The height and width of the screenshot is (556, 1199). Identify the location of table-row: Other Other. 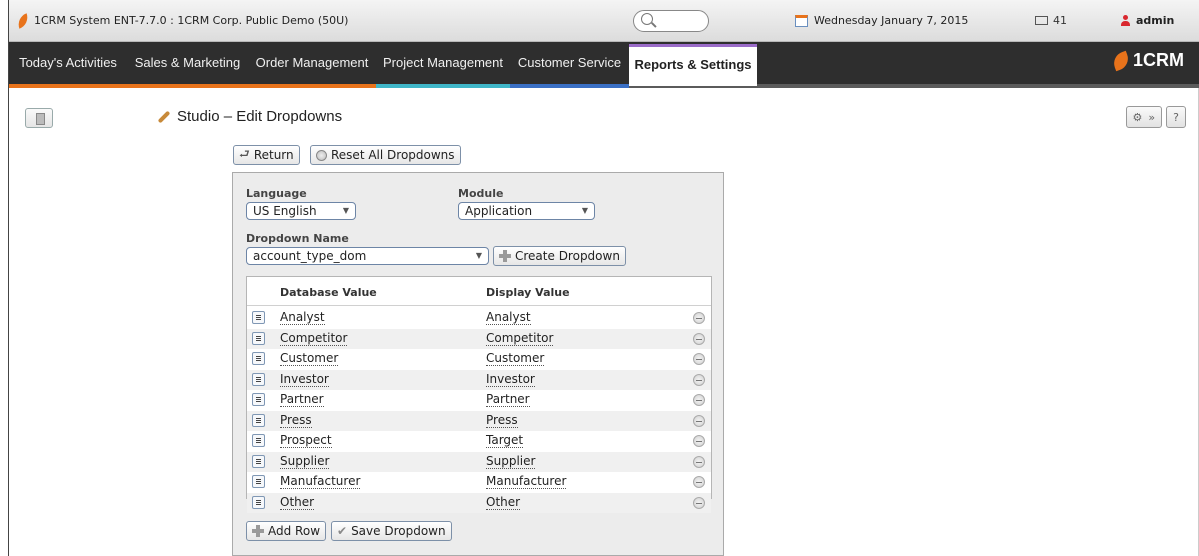
(479, 502).